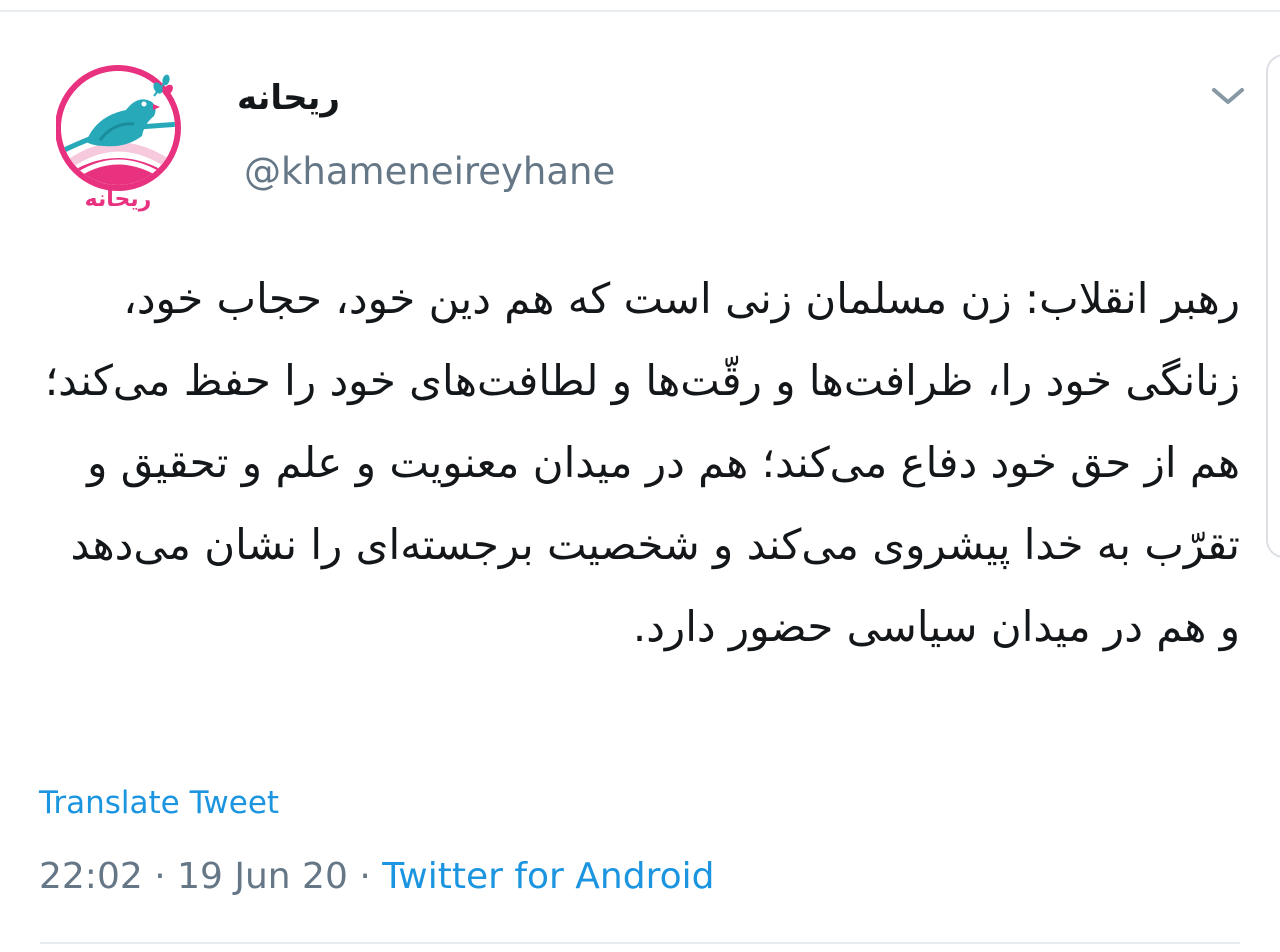 The image size is (1280, 952). I want to click on tweet-menu-button, so click(1228, 97).